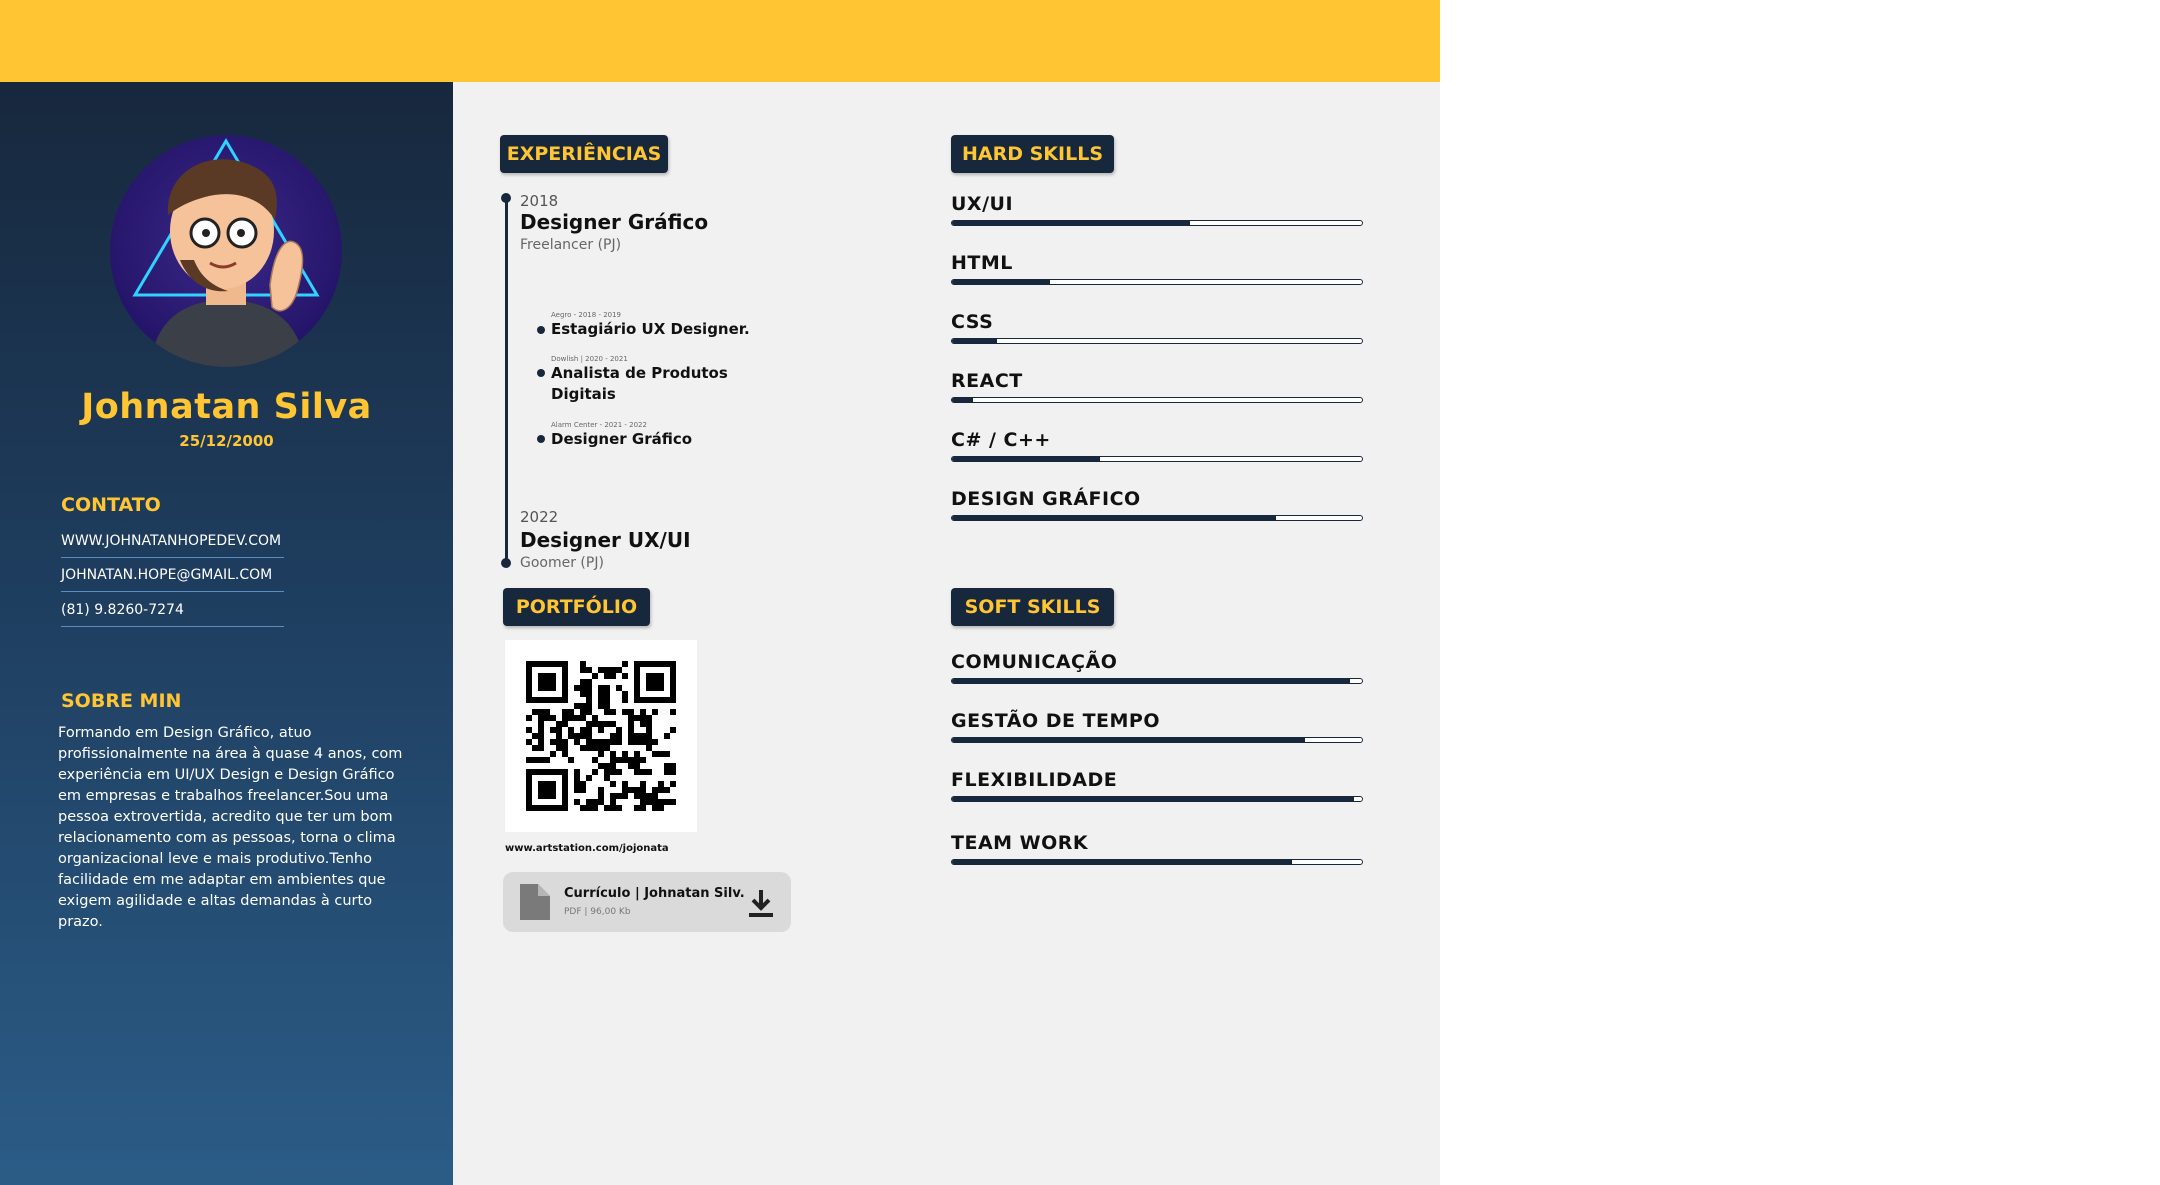 The width and height of the screenshot is (2160, 1185). What do you see at coordinates (1032, 607) in the screenshot?
I see `soft-skills-heading: SOFT SKILLS` at bounding box center [1032, 607].